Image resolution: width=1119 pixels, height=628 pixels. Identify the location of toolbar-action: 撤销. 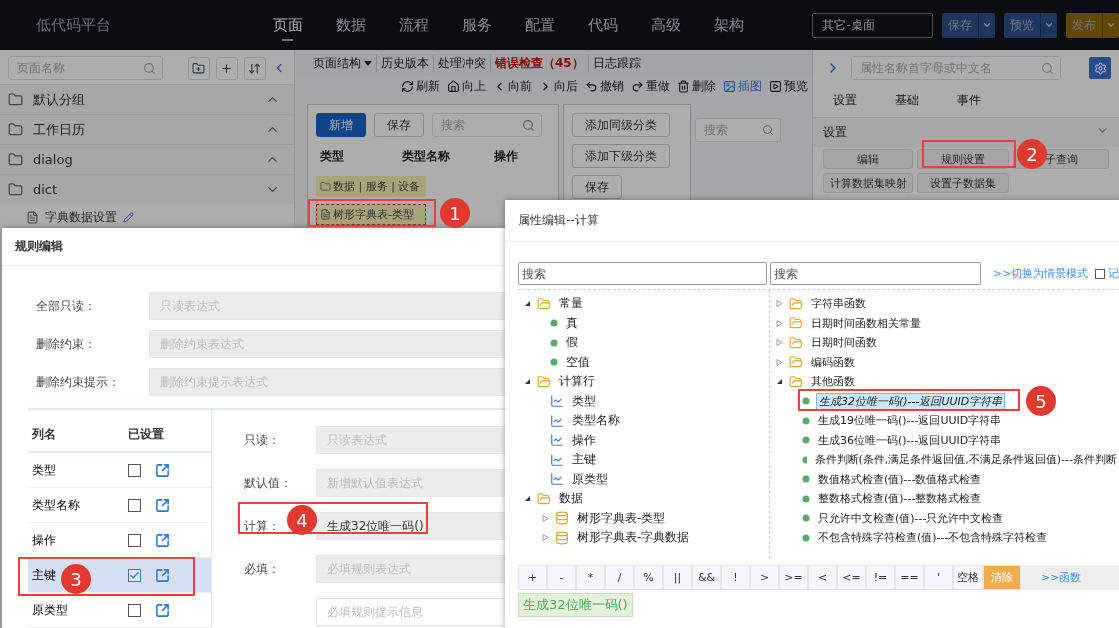
(604, 86).